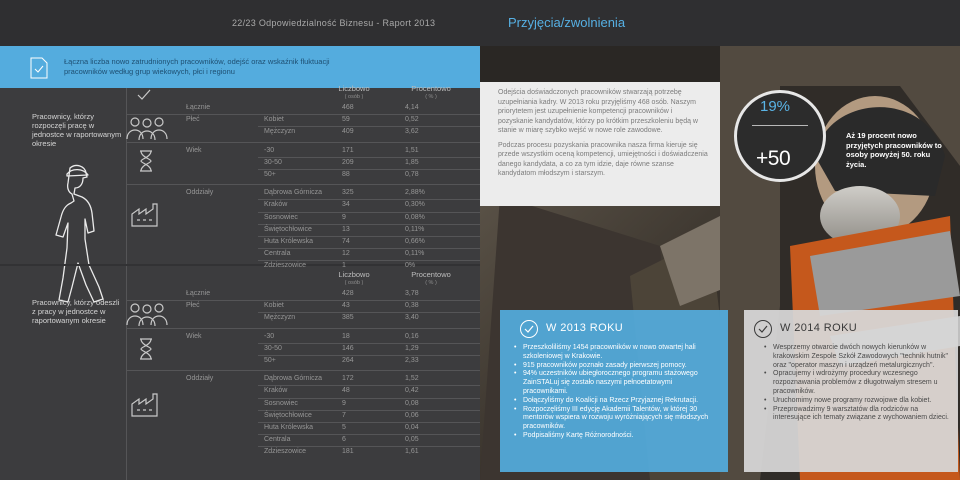 The height and width of the screenshot is (480, 960). What do you see at coordinates (341, 440) in the screenshot?
I see `table-row: Centrala 6 0,05` at bounding box center [341, 440].